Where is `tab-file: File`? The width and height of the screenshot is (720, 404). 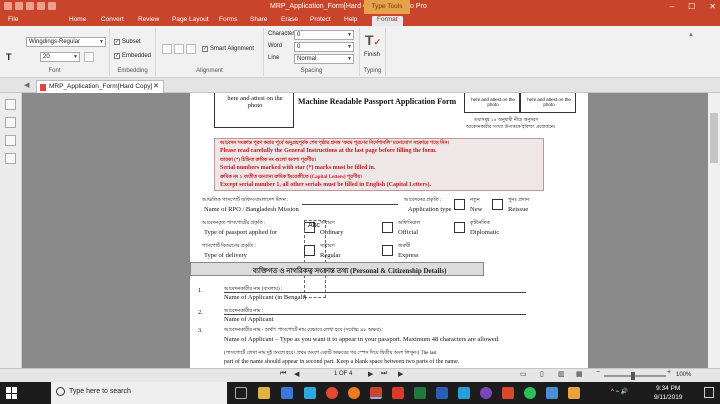
tab-file: File is located at coordinates (13, 19).